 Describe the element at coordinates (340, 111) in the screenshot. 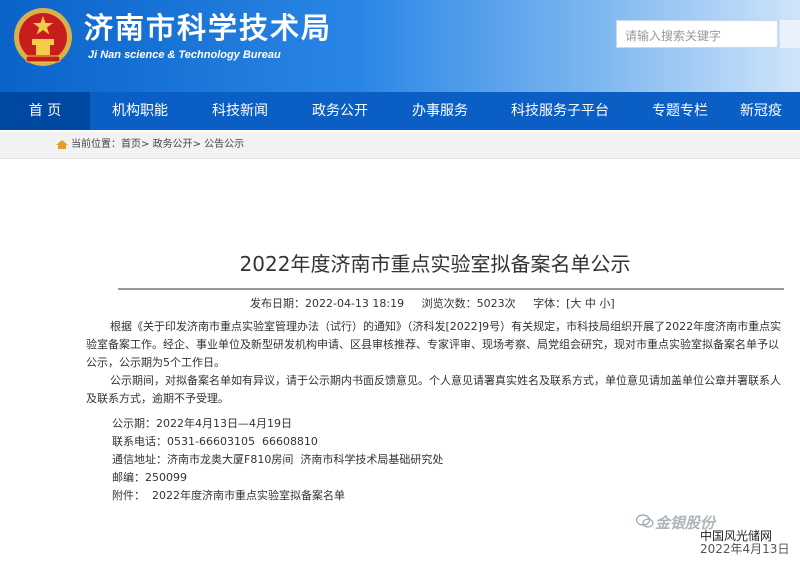

I see `nav-item-open-gov: 政务公开` at that location.